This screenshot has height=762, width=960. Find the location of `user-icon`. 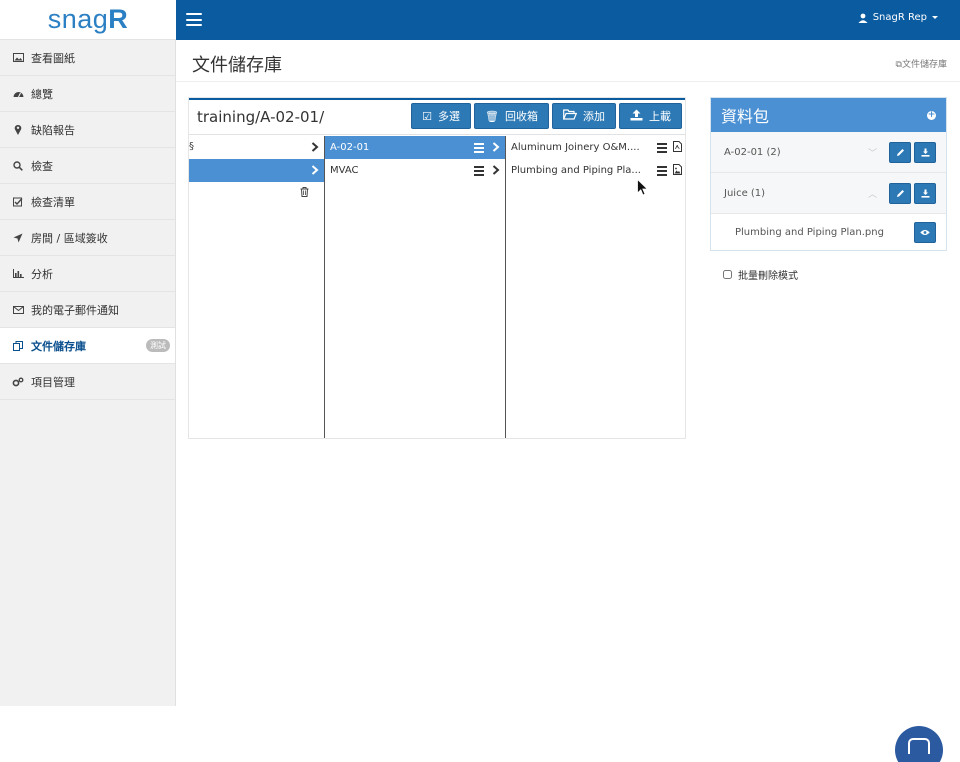

user-icon is located at coordinates (863, 18).